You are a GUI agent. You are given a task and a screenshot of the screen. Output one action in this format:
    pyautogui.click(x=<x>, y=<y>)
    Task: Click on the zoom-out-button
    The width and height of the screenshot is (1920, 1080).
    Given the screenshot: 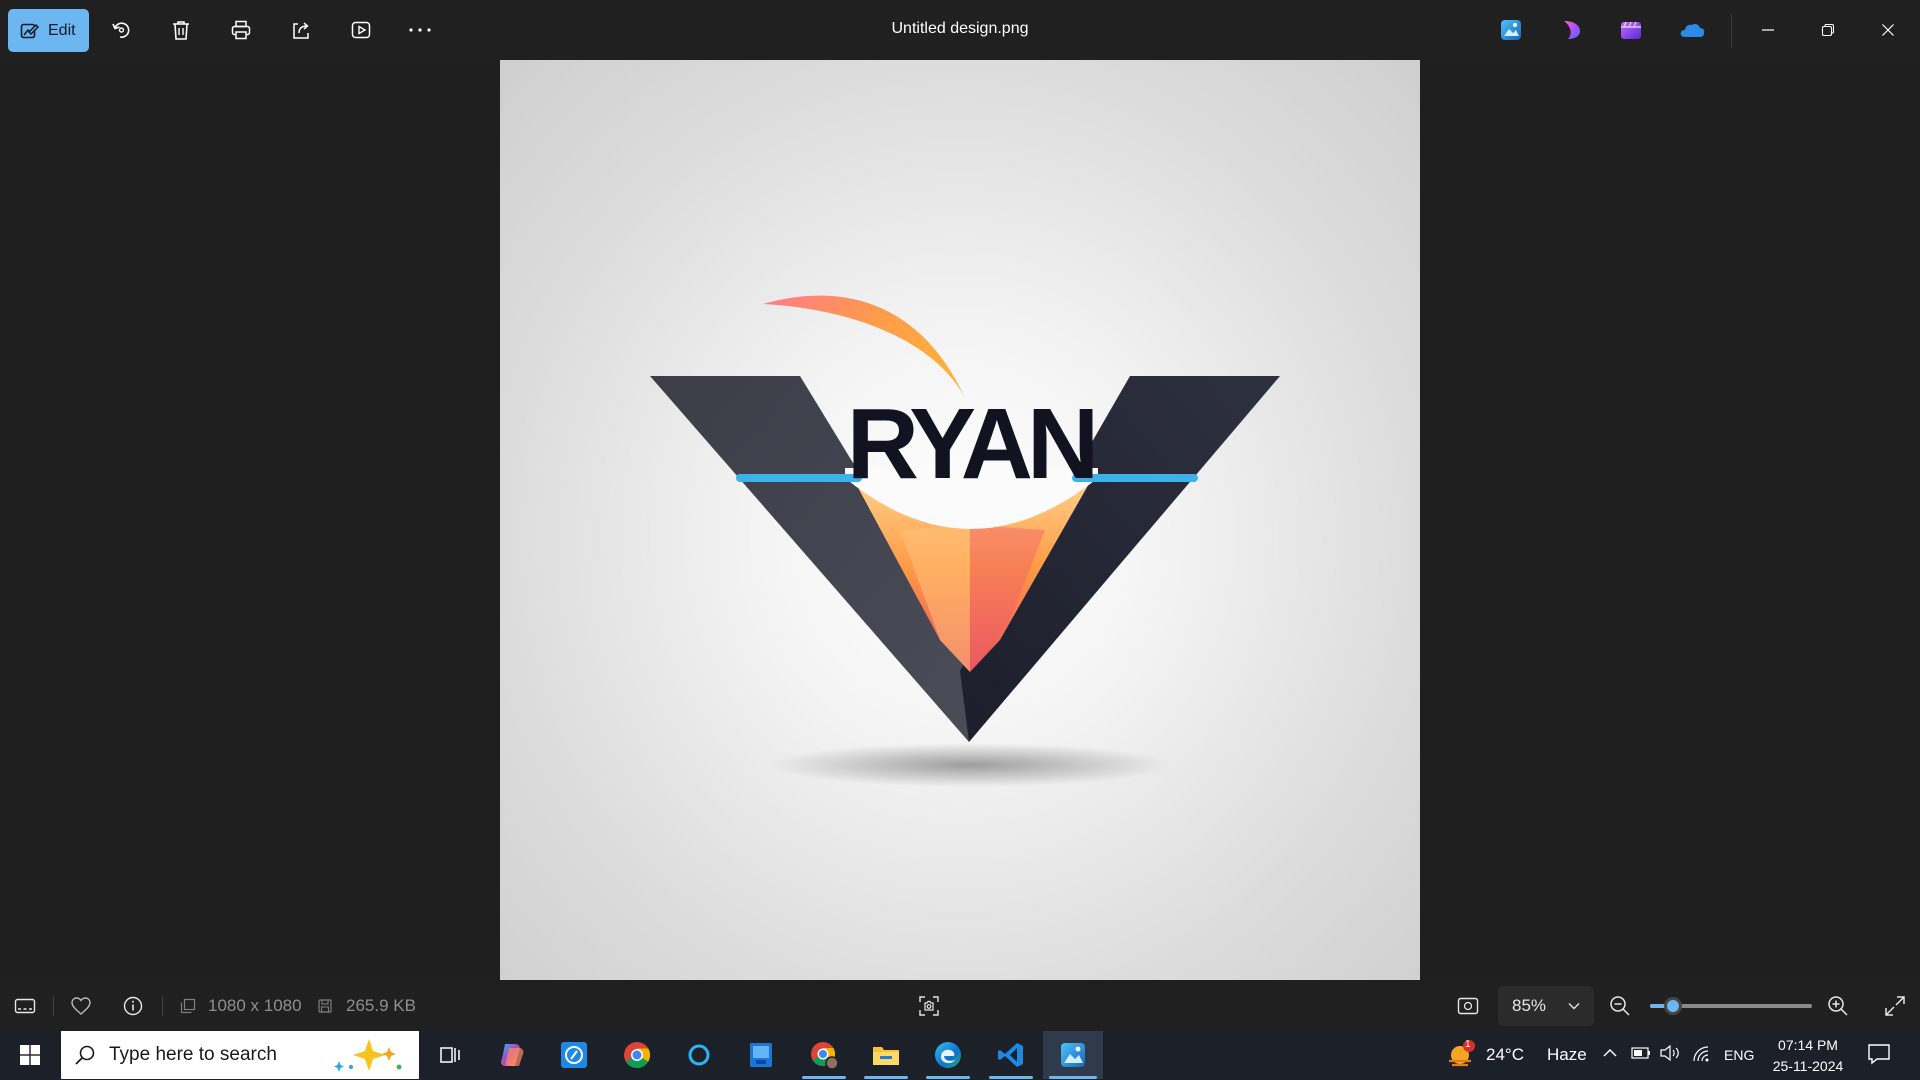 What is the action you would take?
    pyautogui.click(x=1620, y=1006)
    